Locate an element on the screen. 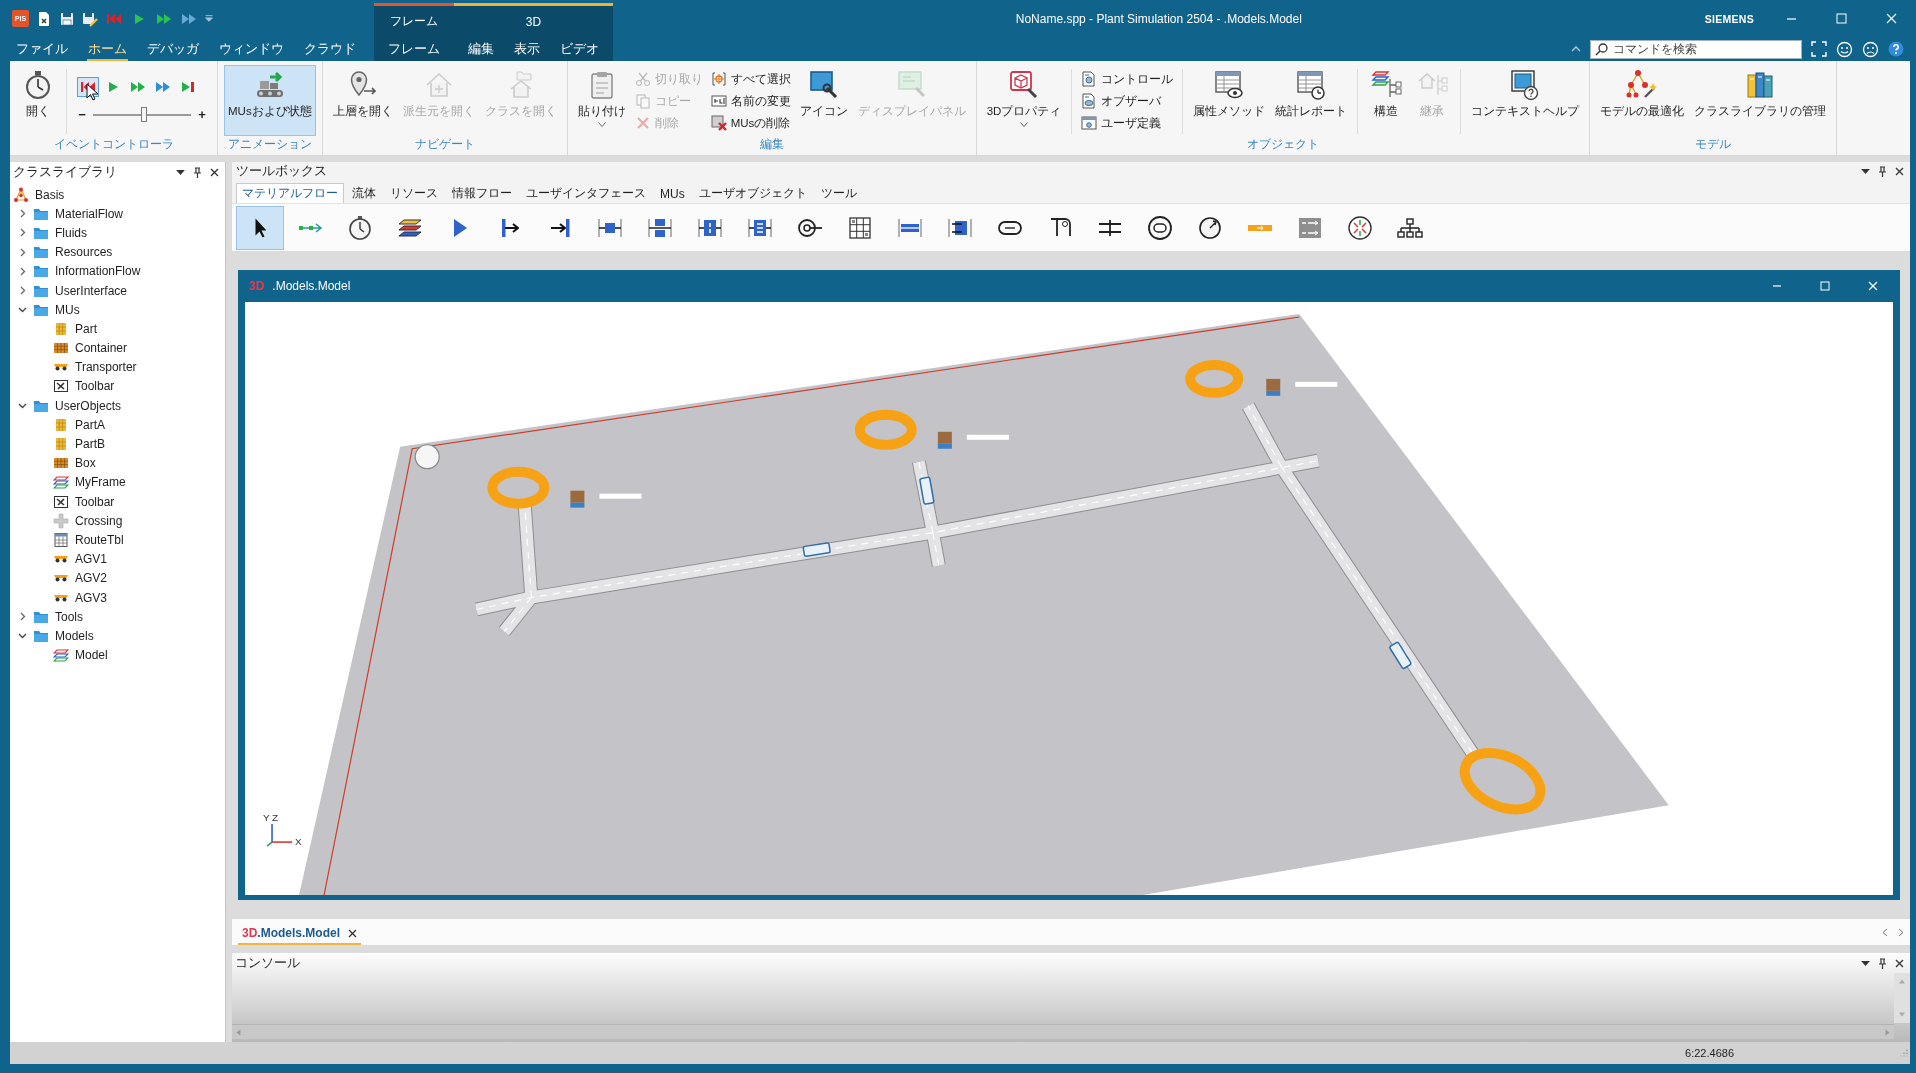 The image size is (1916, 1073). ribbon-button: 開く is located at coordinates (38, 100).